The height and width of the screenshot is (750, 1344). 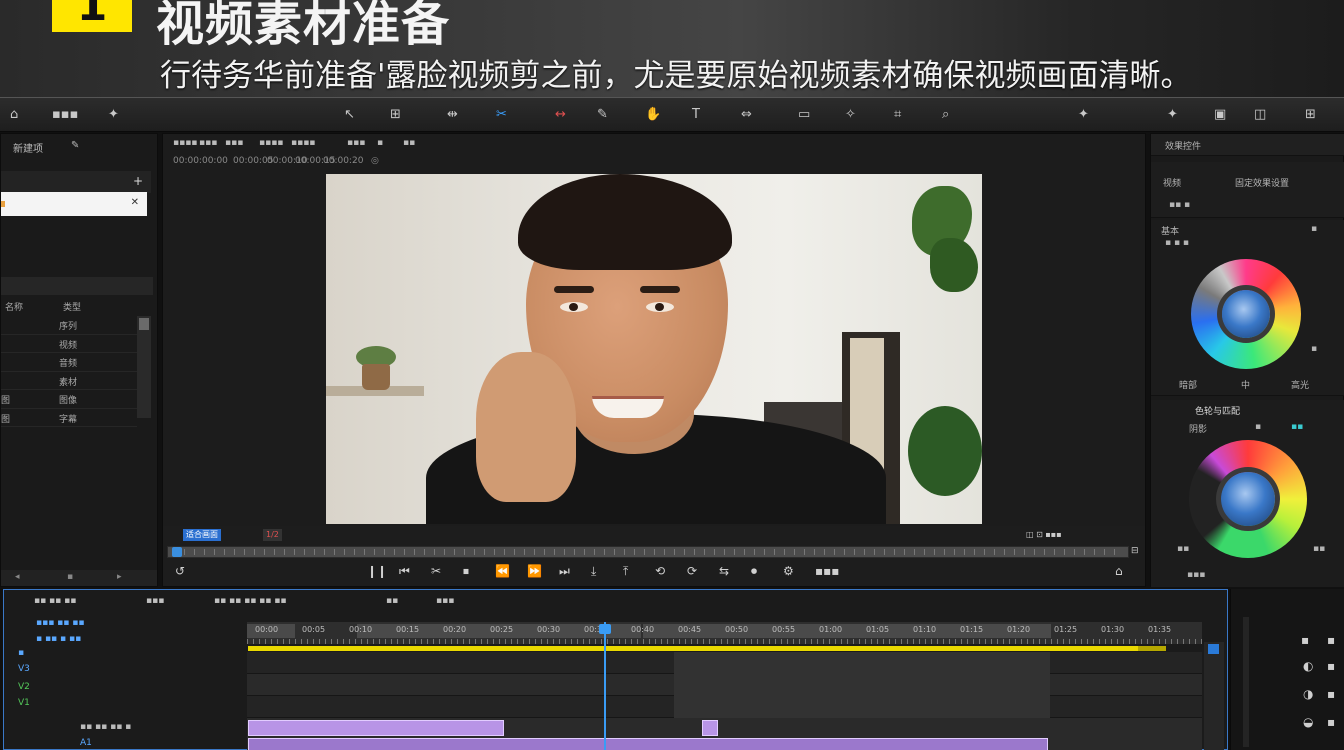 What do you see at coordinates (24, 687) in the screenshot?
I see `track-label-icon: V2` at bounding box center [24, 687].